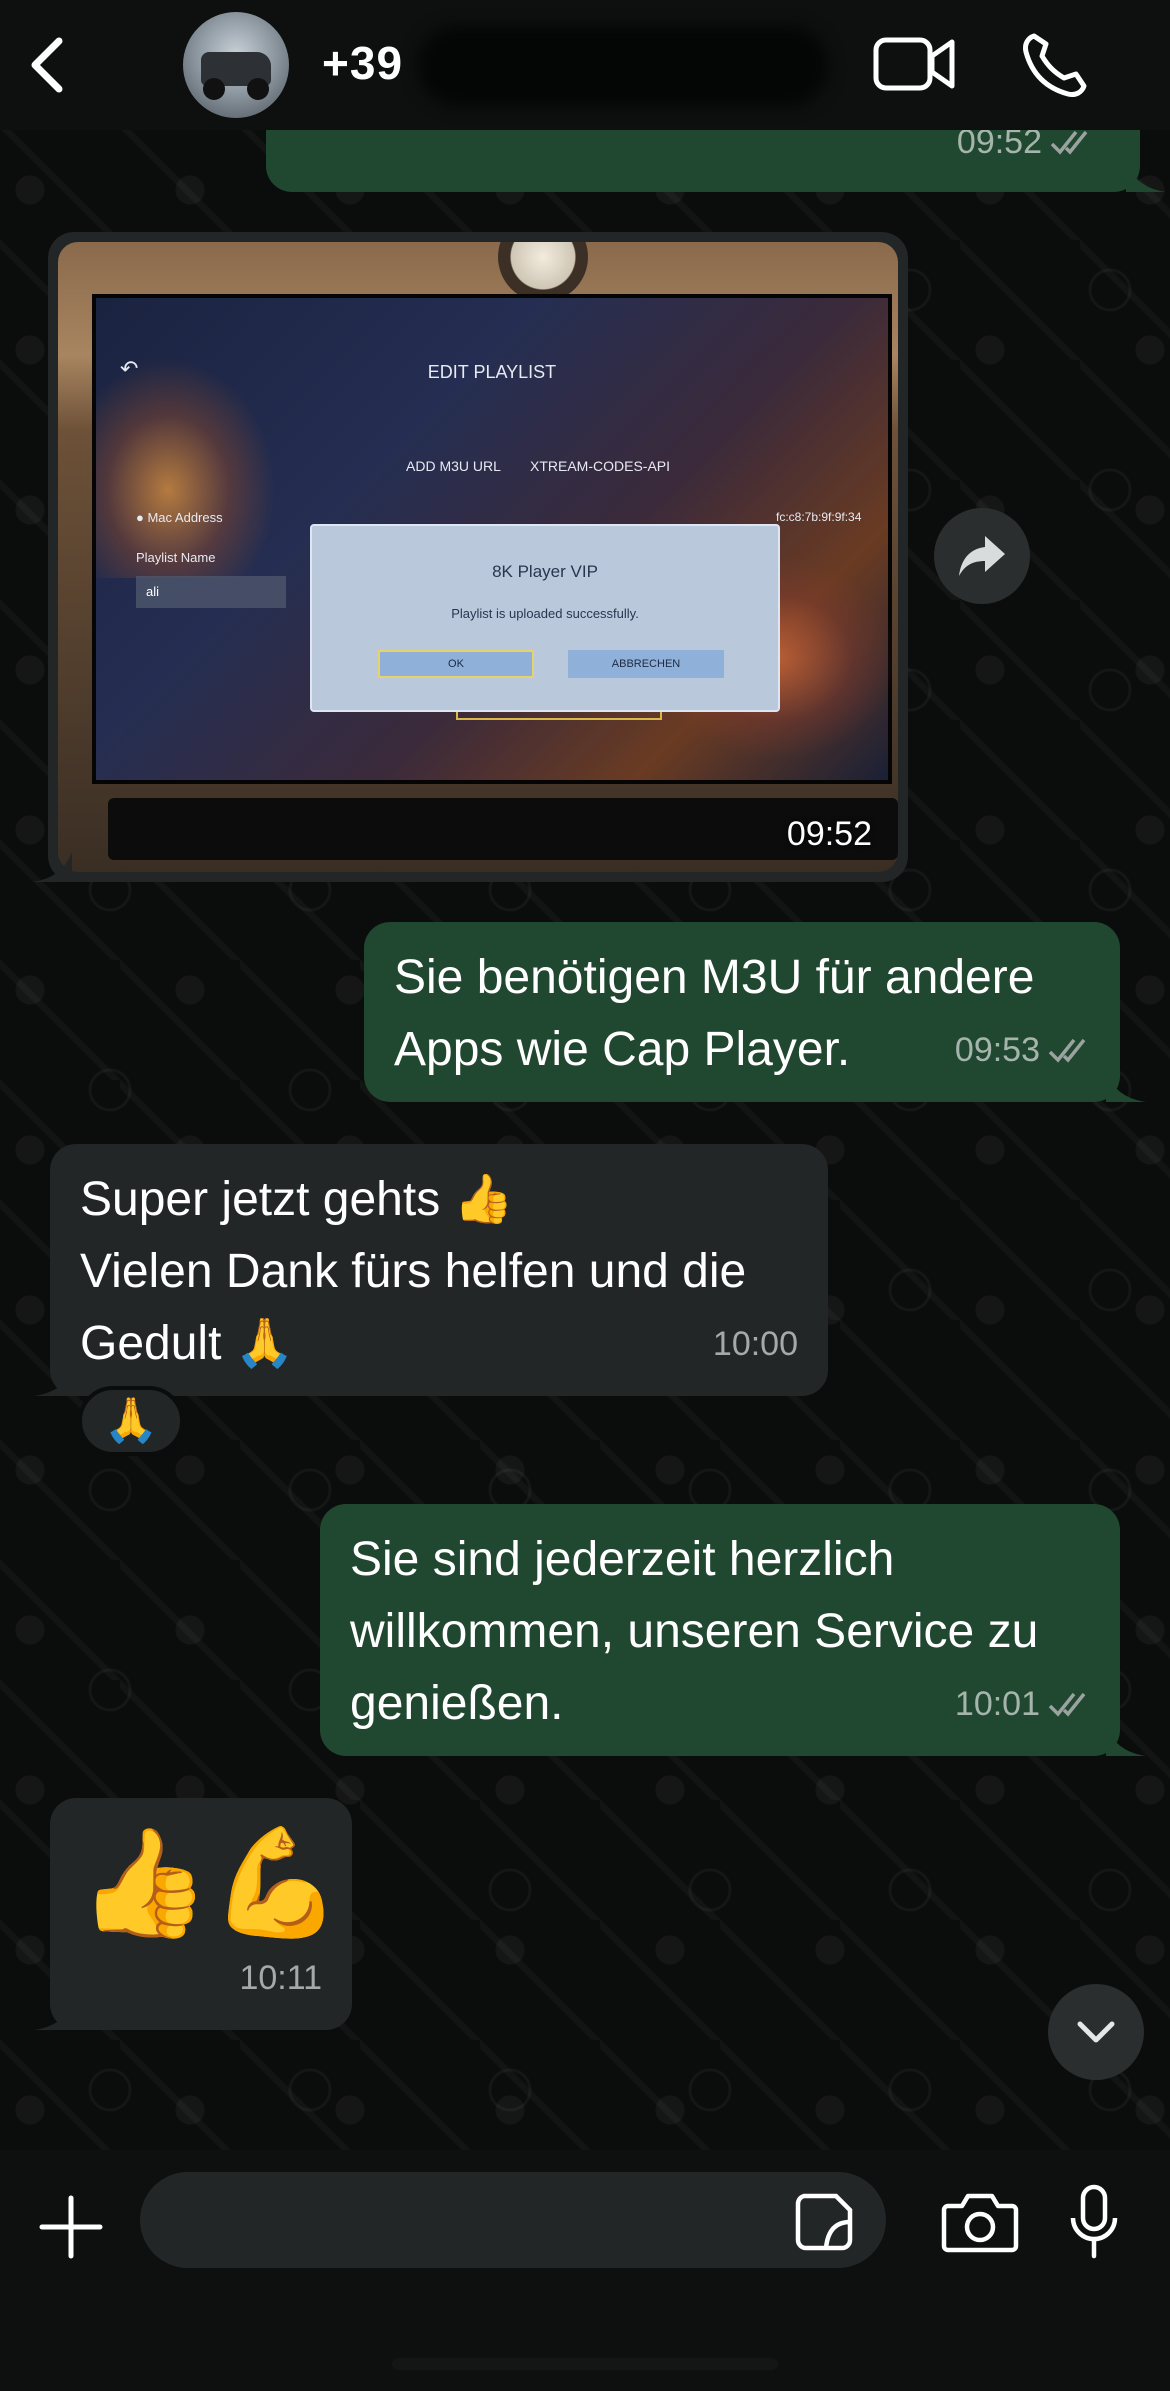  Describe the element at coordinates (623, 66) in the screenshot. I see `redacted-name` at that location.